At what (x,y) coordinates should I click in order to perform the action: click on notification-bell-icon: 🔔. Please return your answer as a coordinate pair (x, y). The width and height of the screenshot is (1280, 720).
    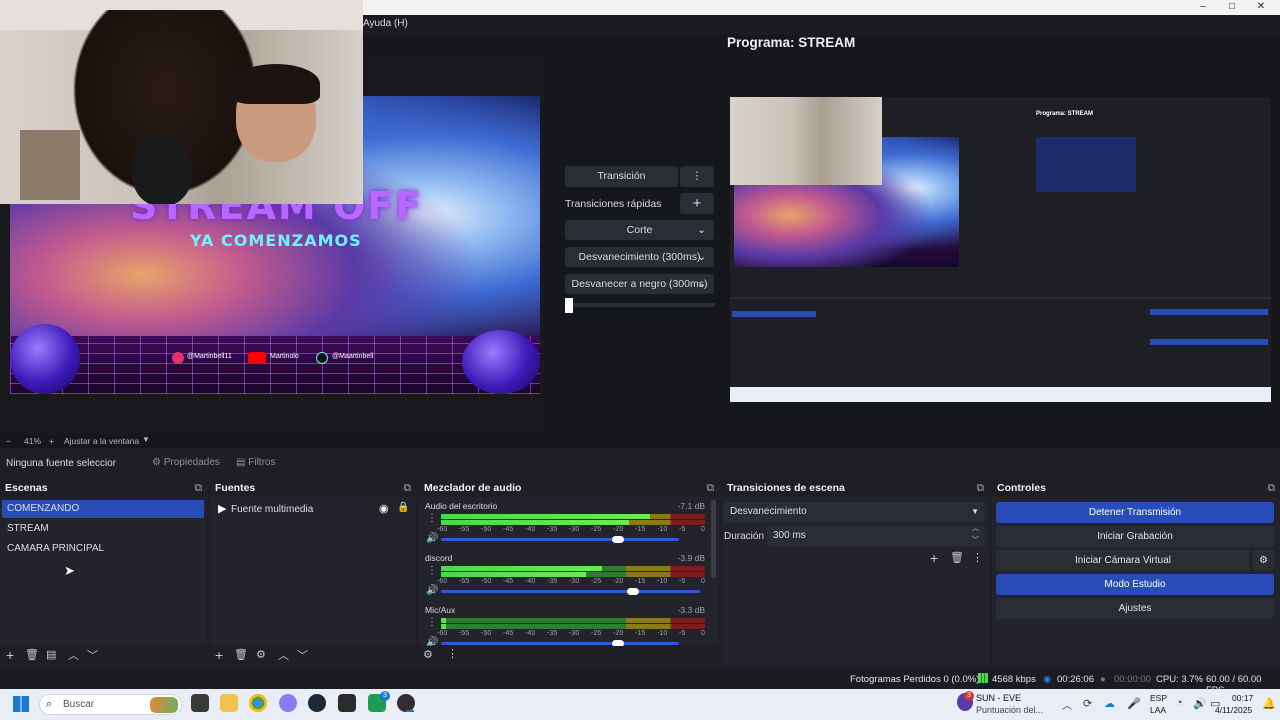
    Looking at the image, I should click on (1269, 703).